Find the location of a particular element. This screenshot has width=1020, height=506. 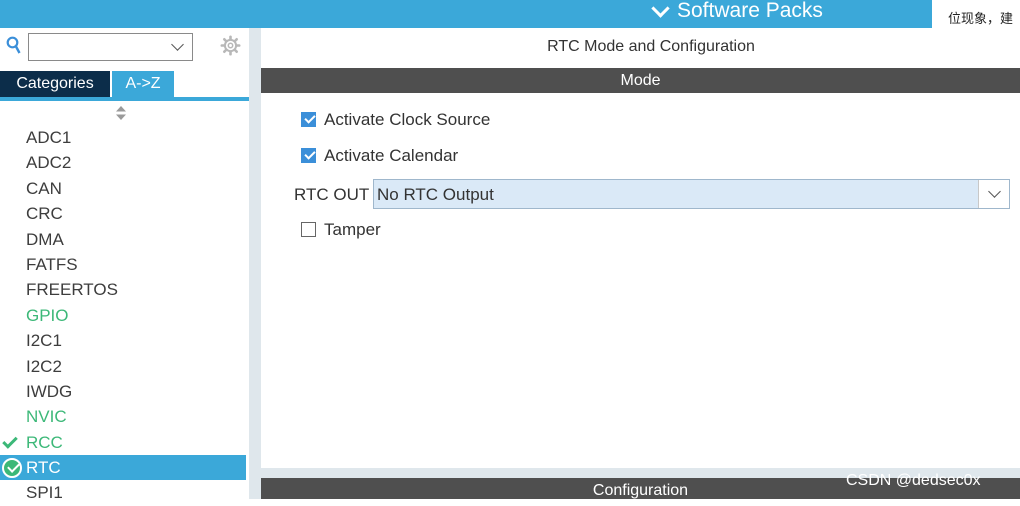

list-item-label: FATFS is located at coordinates (52, 264).